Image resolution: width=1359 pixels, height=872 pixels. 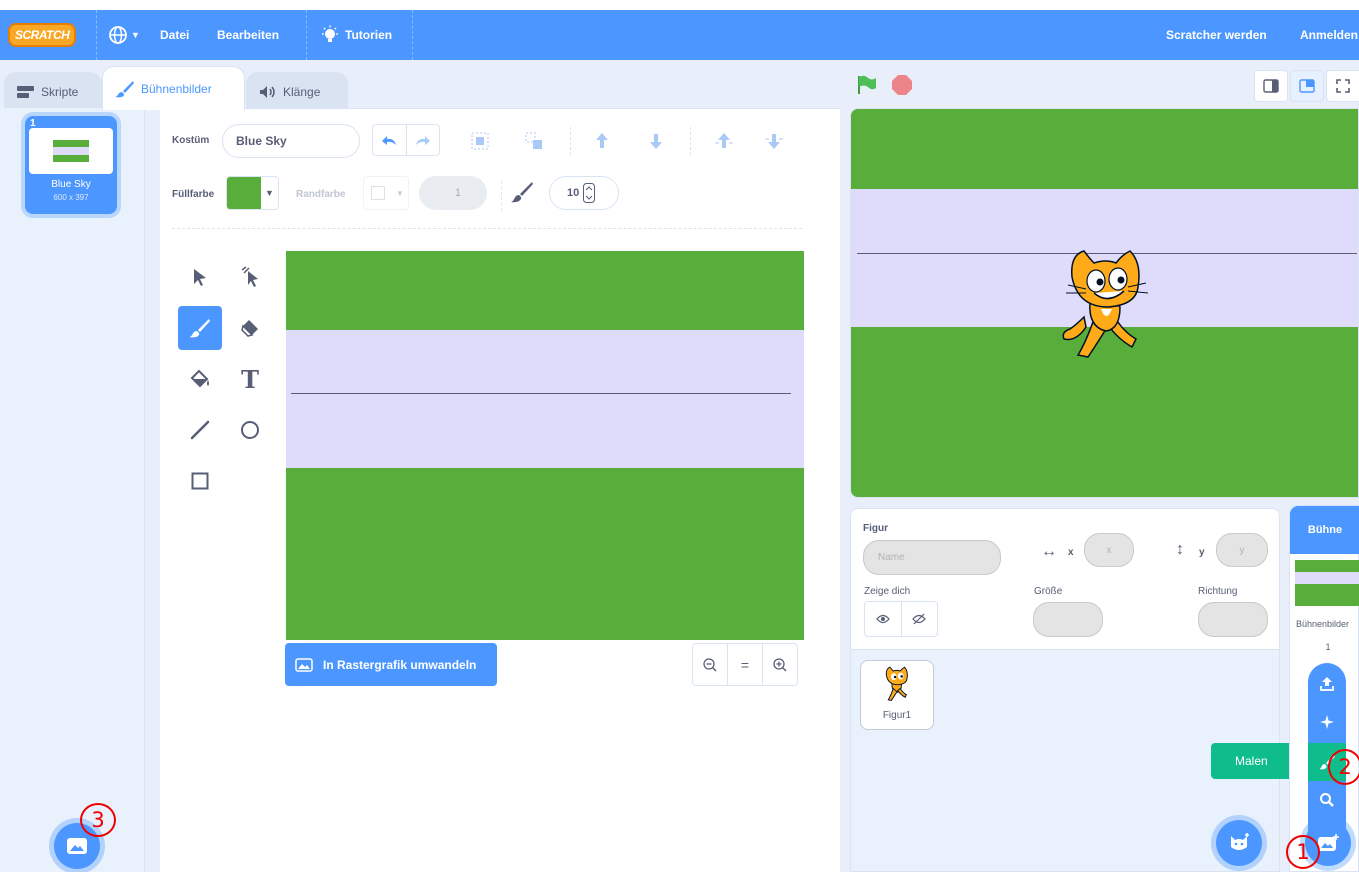 What do you see at coordinates (656, 142) in the screenshot?
I see `backward-icon` at bounding box center [656, 142].